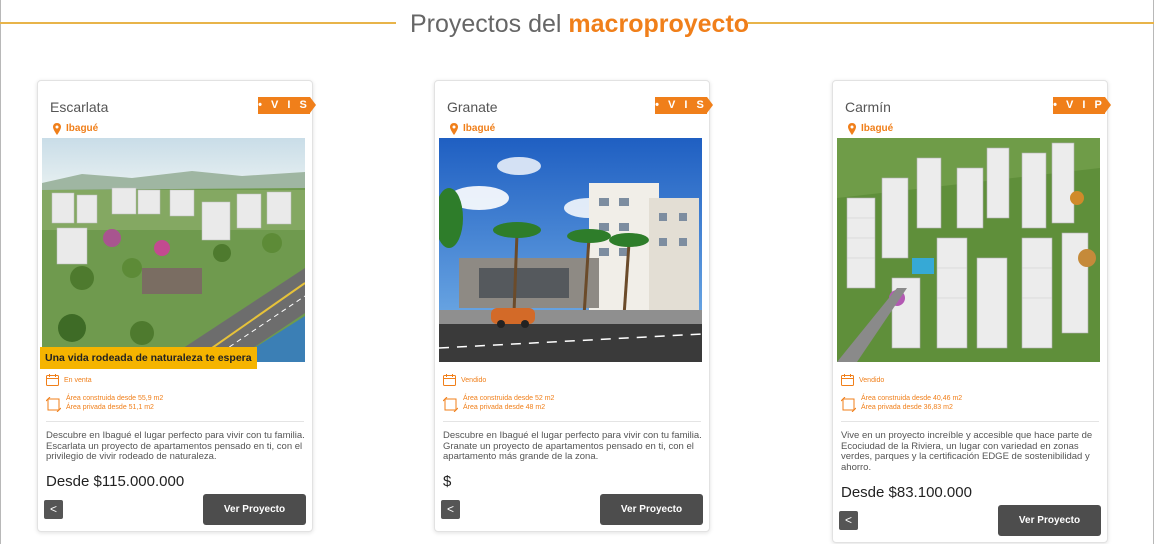 This screenshot has width=1154, height=544. What do you see at coordinates (447, 481) in the screenshot?
I see `project-price: $` at bounding box center [447, 481].